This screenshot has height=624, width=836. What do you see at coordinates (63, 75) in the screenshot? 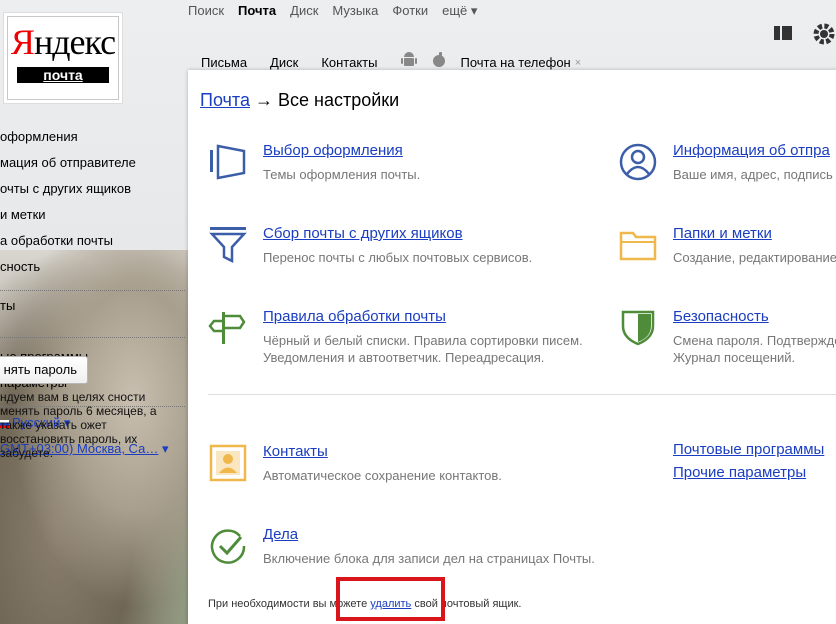
I see `logo-service: почта` at bounding box center [63, 75].